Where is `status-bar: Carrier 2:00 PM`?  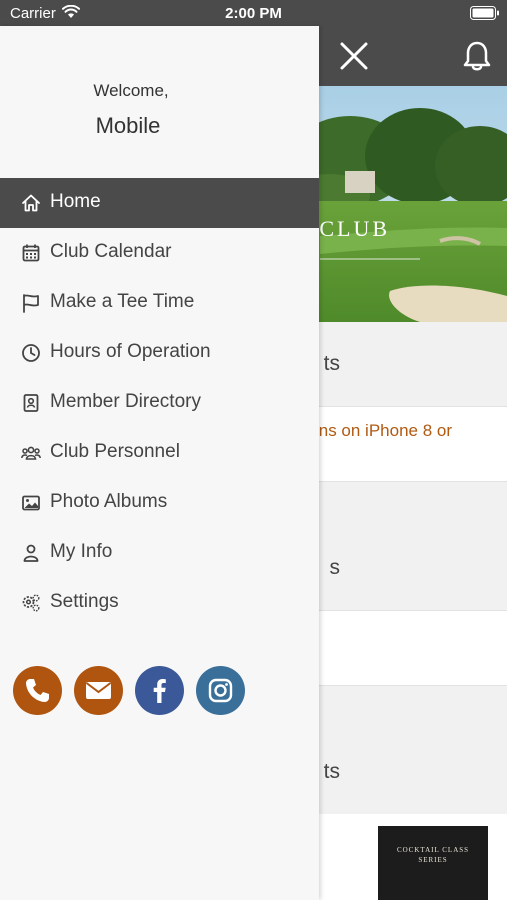
status-bar: Carrier 2:00 PM is located at coordinates (253, 13).